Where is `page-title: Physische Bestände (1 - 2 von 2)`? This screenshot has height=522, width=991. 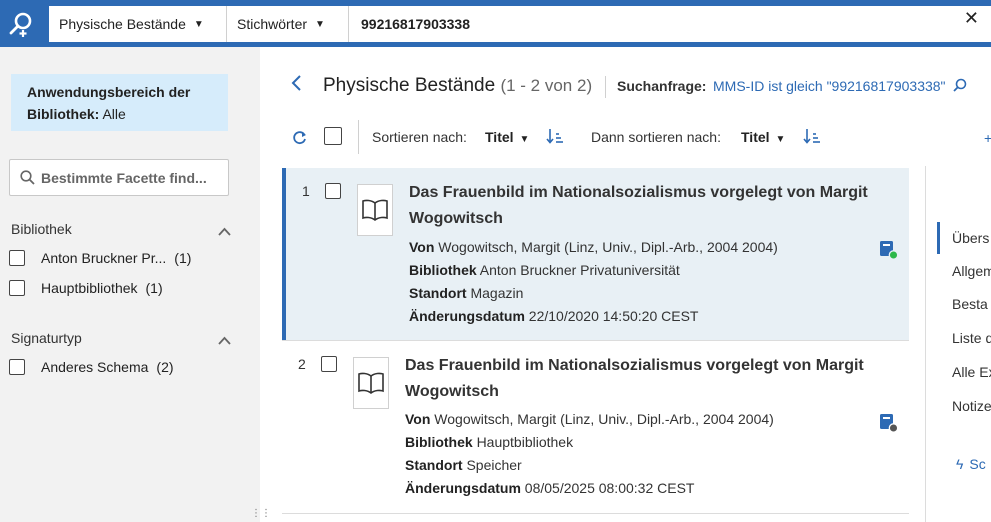 page-title: Physische Bestände (1 - 2 von 2) is located at coordinates (457, 86).